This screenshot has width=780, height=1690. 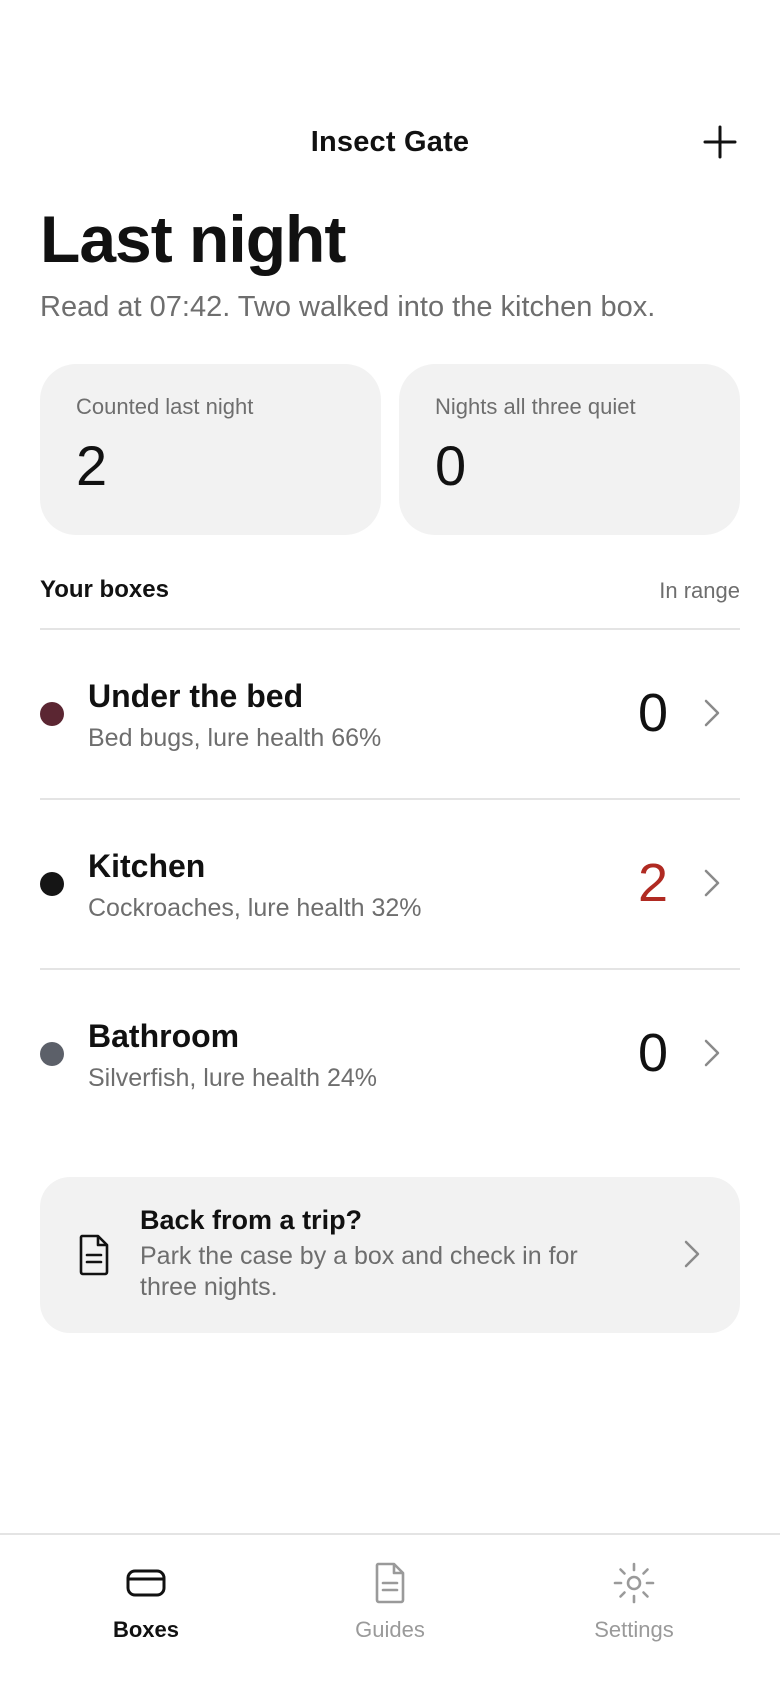 What do you see at coordinates (390, 601) in the screenshot?
I see `boxes-section-header: Your boxes In range` at bounding box center [390, 601].